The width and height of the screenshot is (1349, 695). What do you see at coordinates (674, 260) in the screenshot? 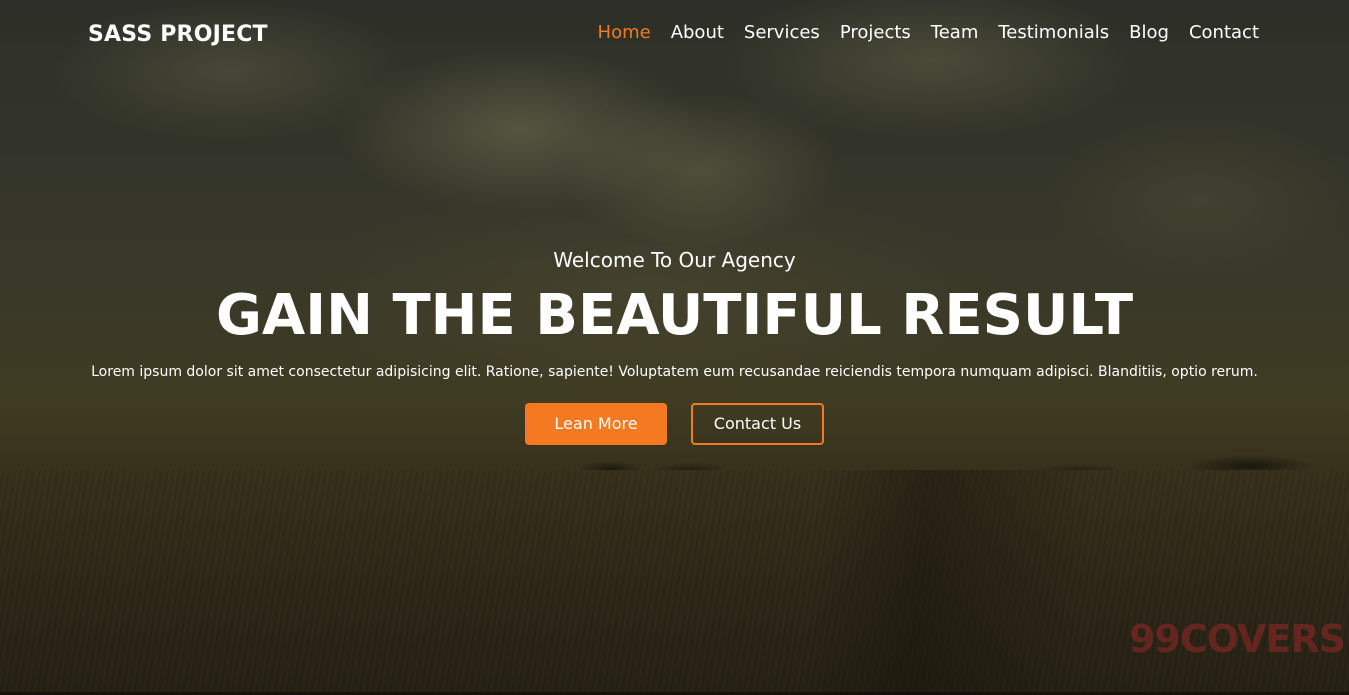
I see `hero-subtitle: Welcome To Our Agency` at bounding box center [674, 260].